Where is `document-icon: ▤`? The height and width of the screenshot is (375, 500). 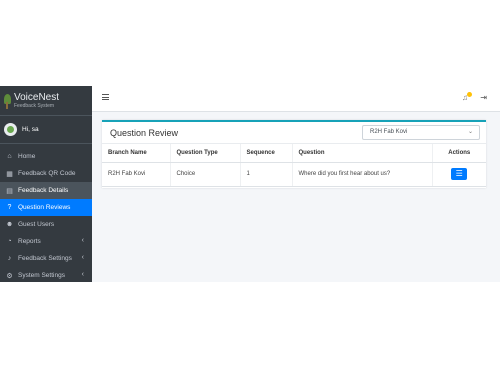
document-icon: ▤ is located at coordinates (9, 191).